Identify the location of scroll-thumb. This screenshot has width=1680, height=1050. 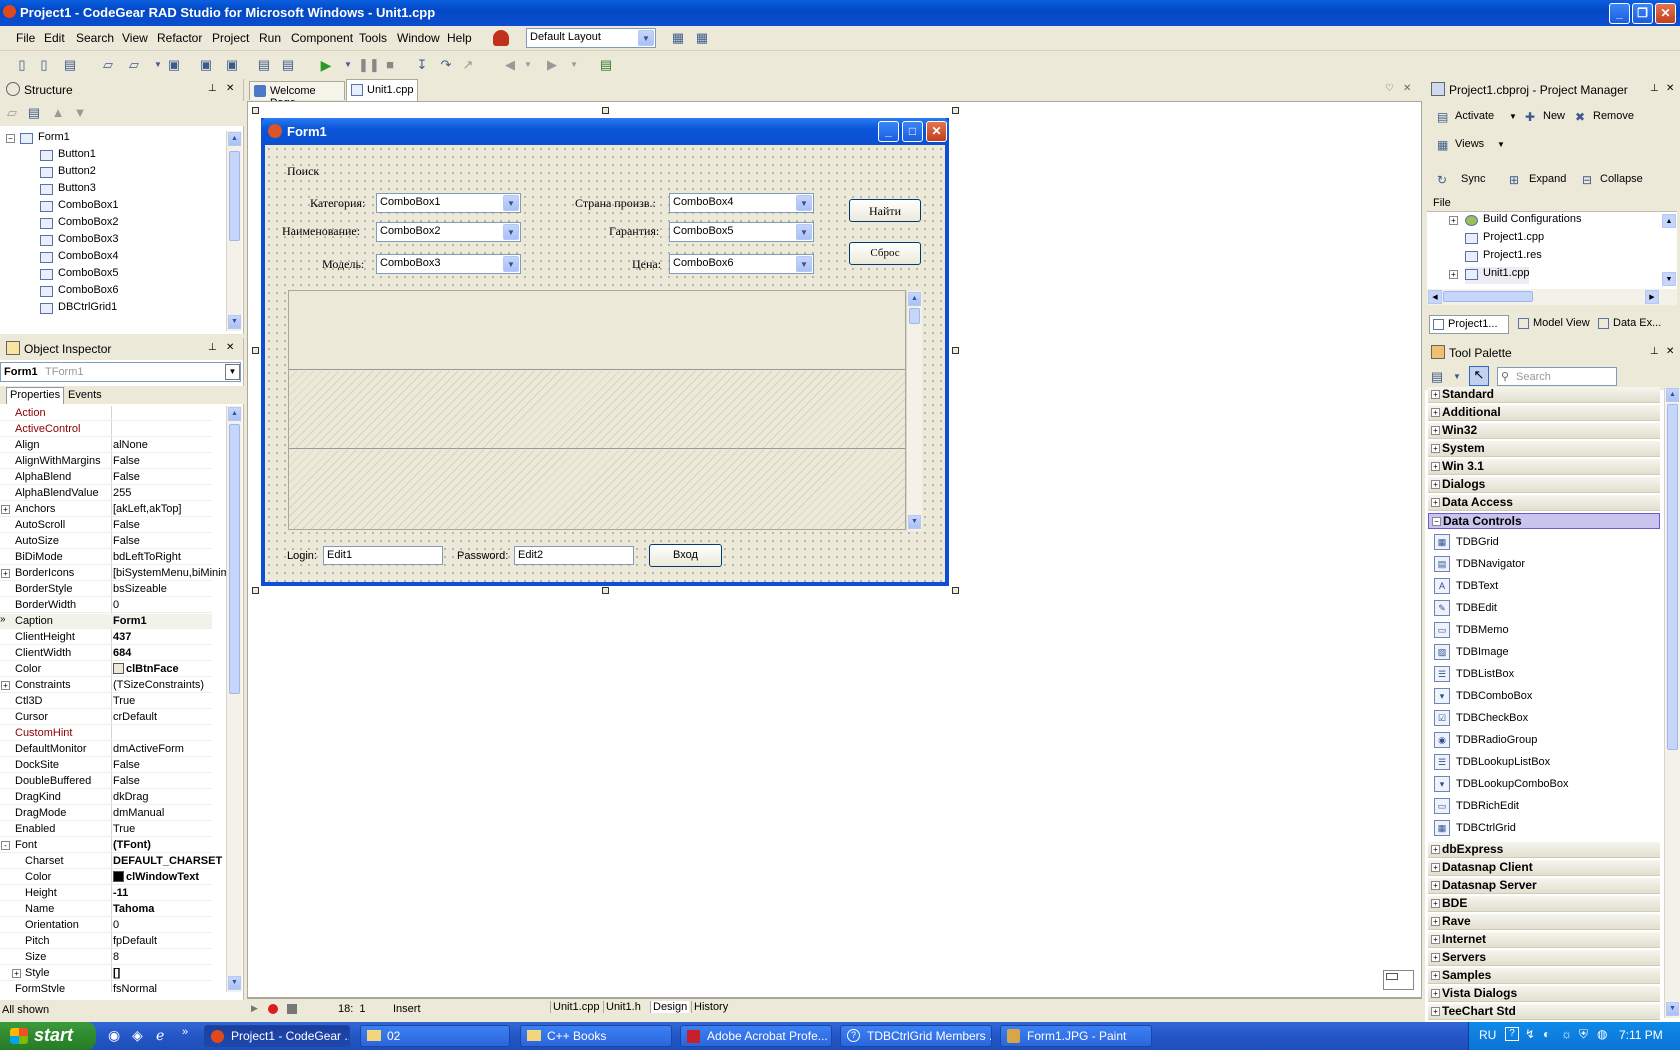
(1672, 577).